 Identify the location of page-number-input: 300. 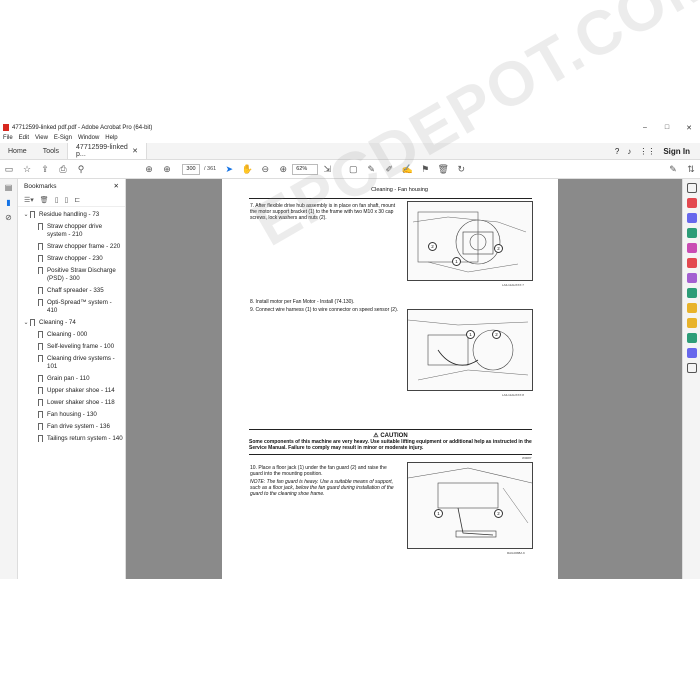
(191, 169).